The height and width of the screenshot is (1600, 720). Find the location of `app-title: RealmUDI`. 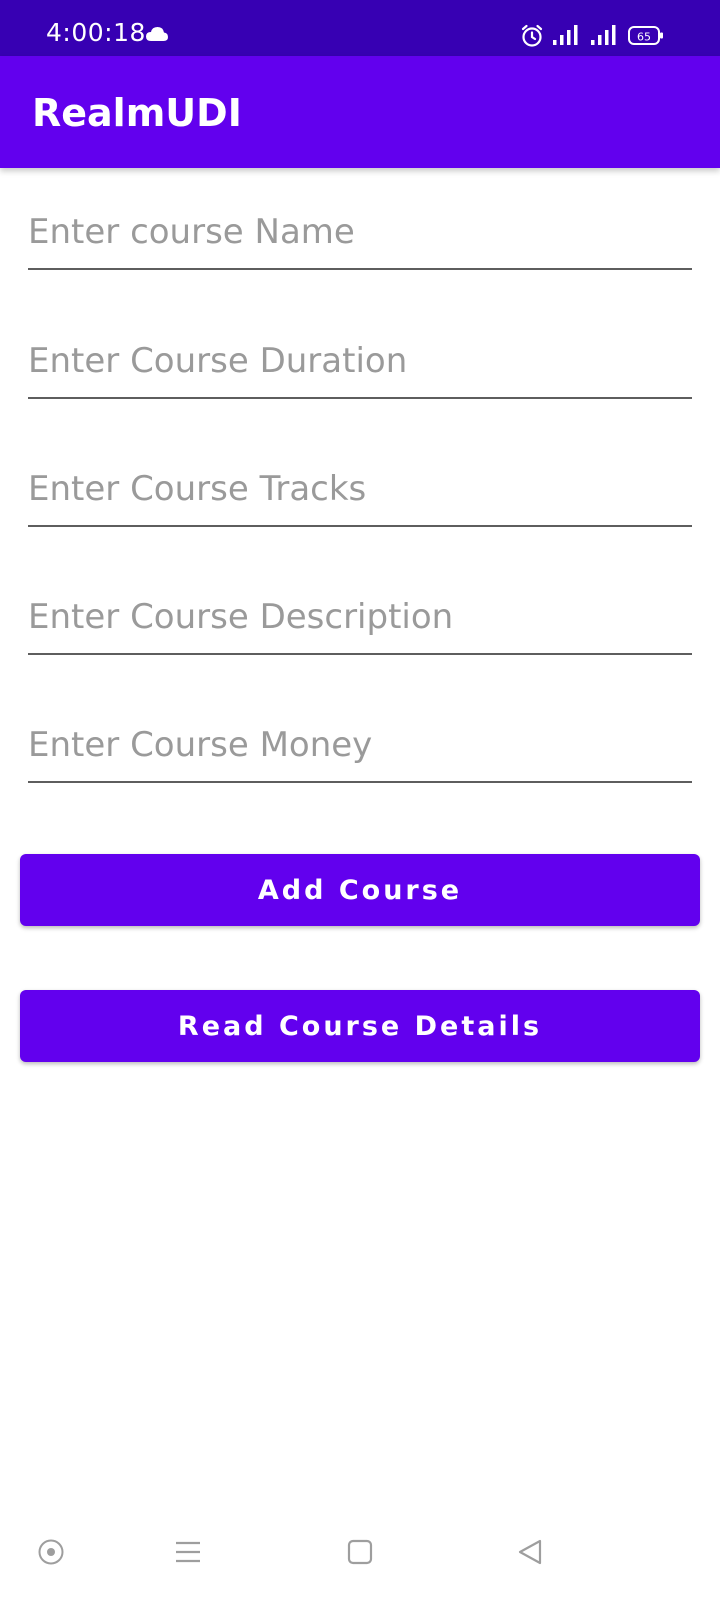

app-title: RealmUDI is located at coordinates (137, 113).